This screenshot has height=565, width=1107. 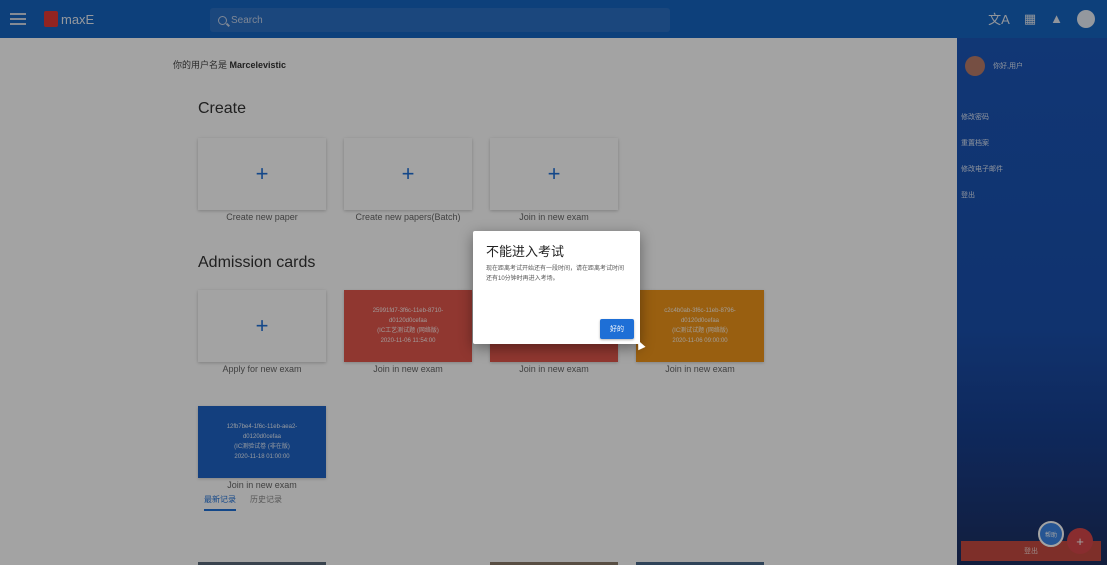 What do you see at coordinates (555, 274) in the screenshot?
I see `dialog-message: 现在距离考试开始还有一段时间，请在距离考试时间还有10分钟时再进入考场。` at bounding box center [555, 274].